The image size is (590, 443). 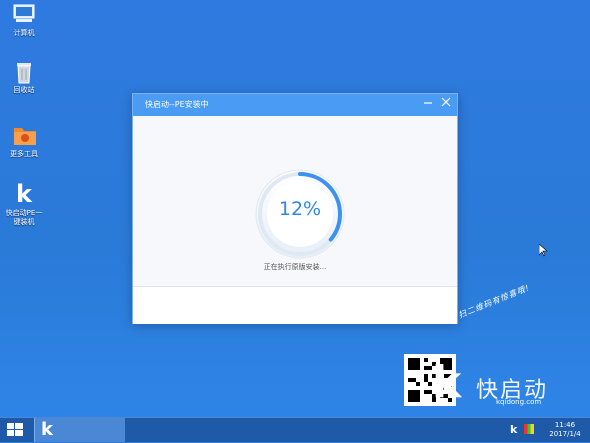 I want to click on desktop-icon-computer: 计算机, so click(x=24, y=20).